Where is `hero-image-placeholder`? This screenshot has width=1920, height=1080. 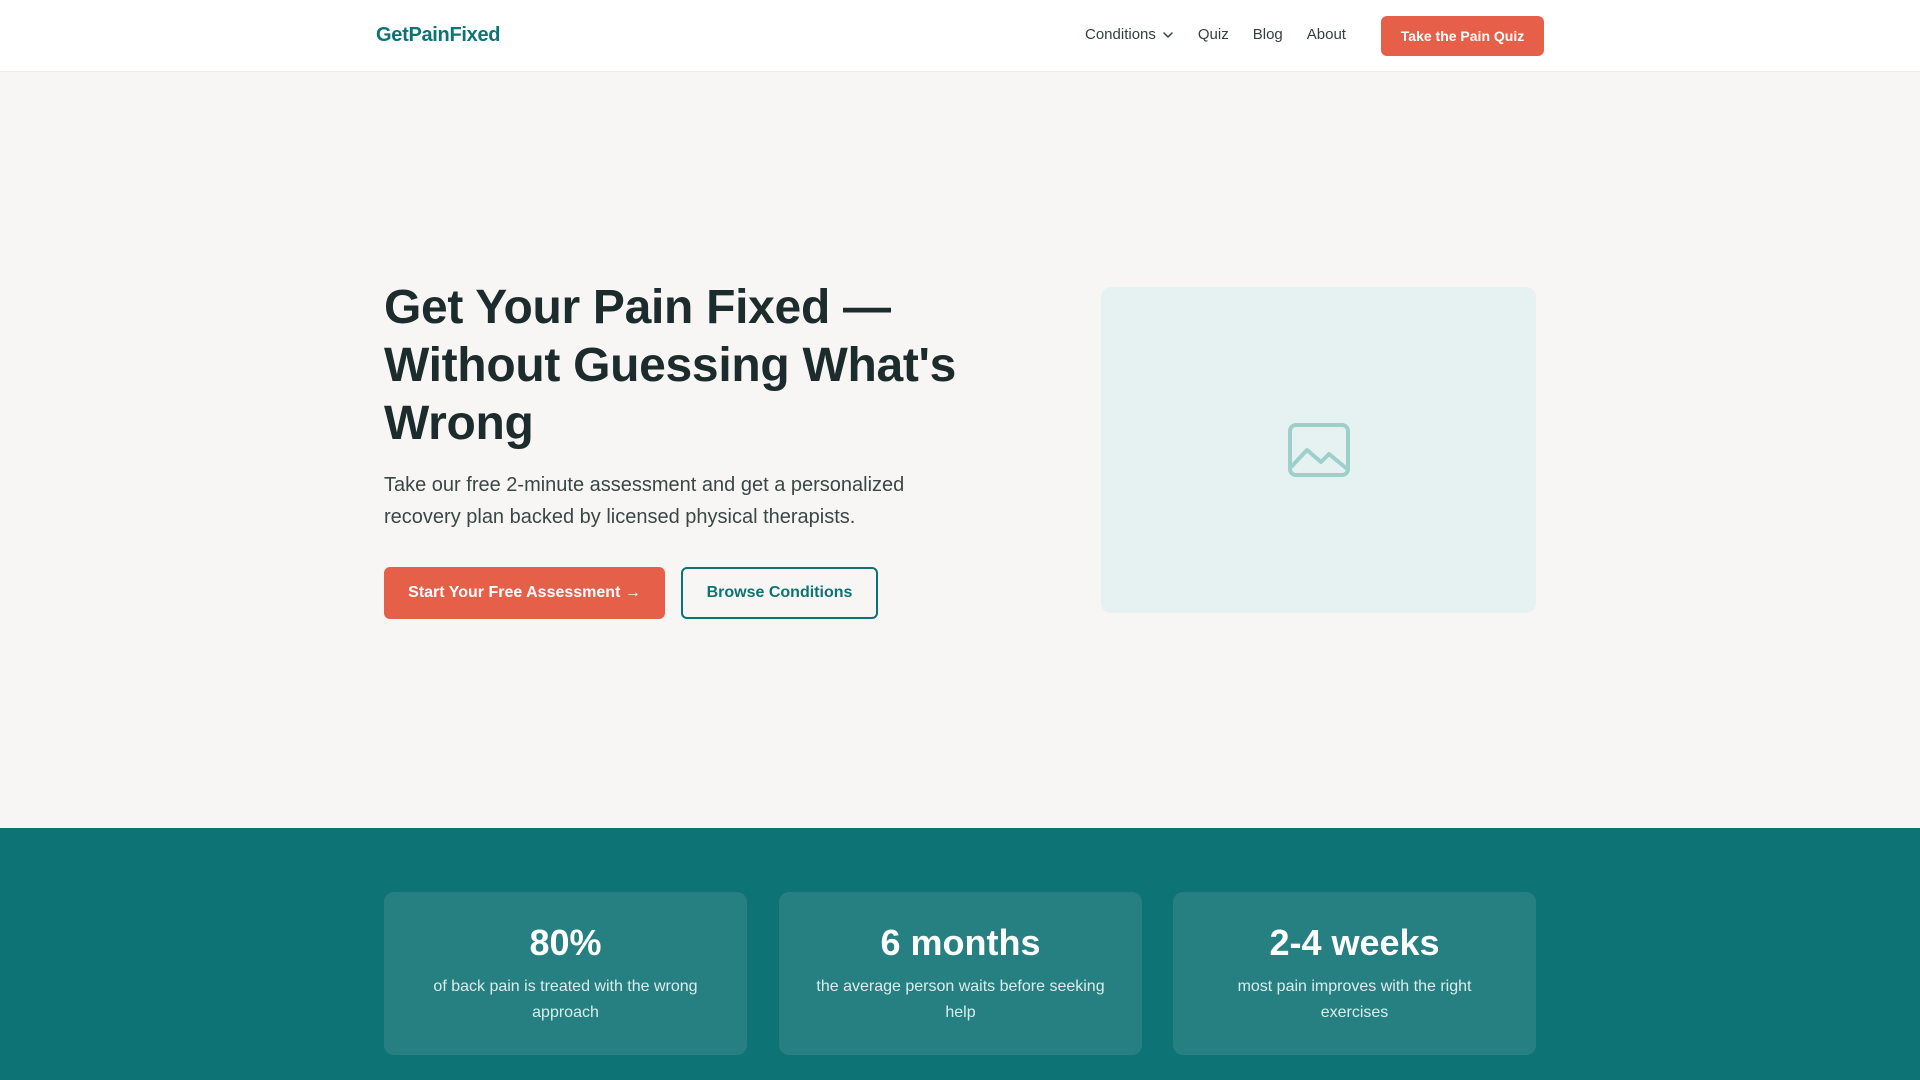 hero-image-placeholder is located at coordinates (1318, 450).